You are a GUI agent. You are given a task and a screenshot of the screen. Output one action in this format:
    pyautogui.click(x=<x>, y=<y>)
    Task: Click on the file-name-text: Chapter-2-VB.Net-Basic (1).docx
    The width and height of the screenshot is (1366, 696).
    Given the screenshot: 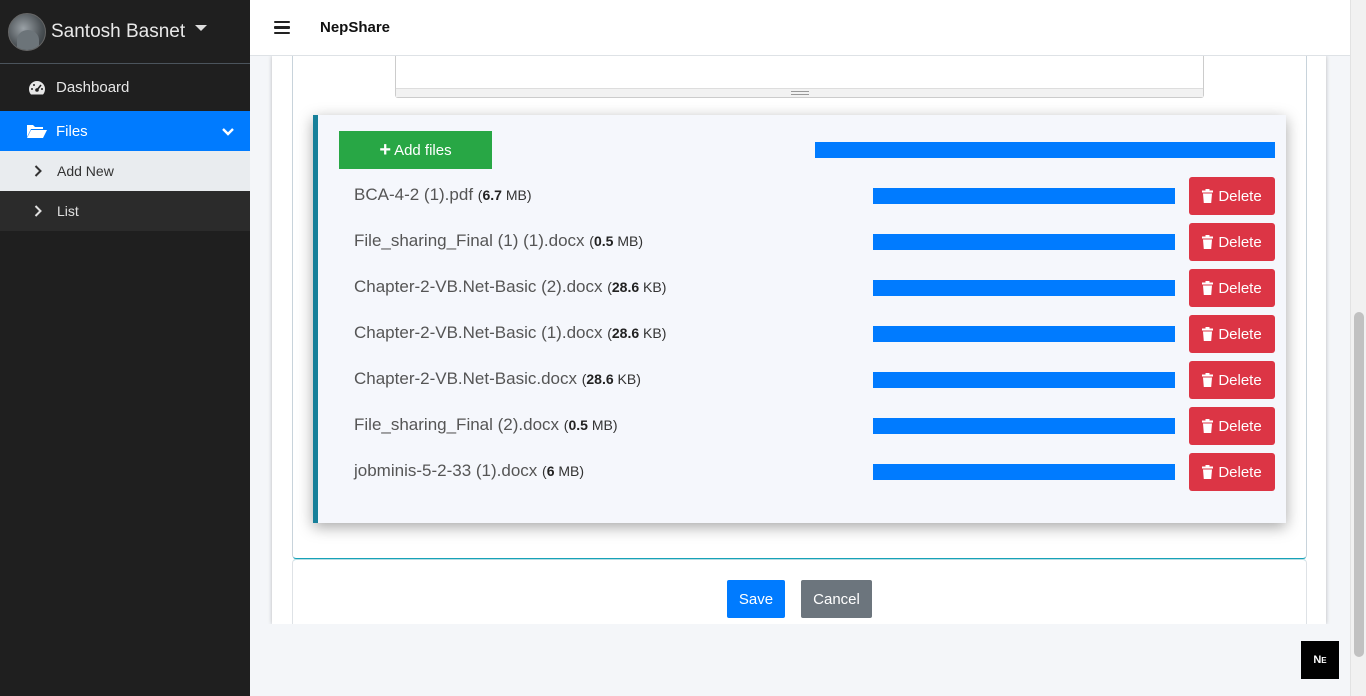 What is the action you would take?
    pyautogui.click(x=478, y=332)
    